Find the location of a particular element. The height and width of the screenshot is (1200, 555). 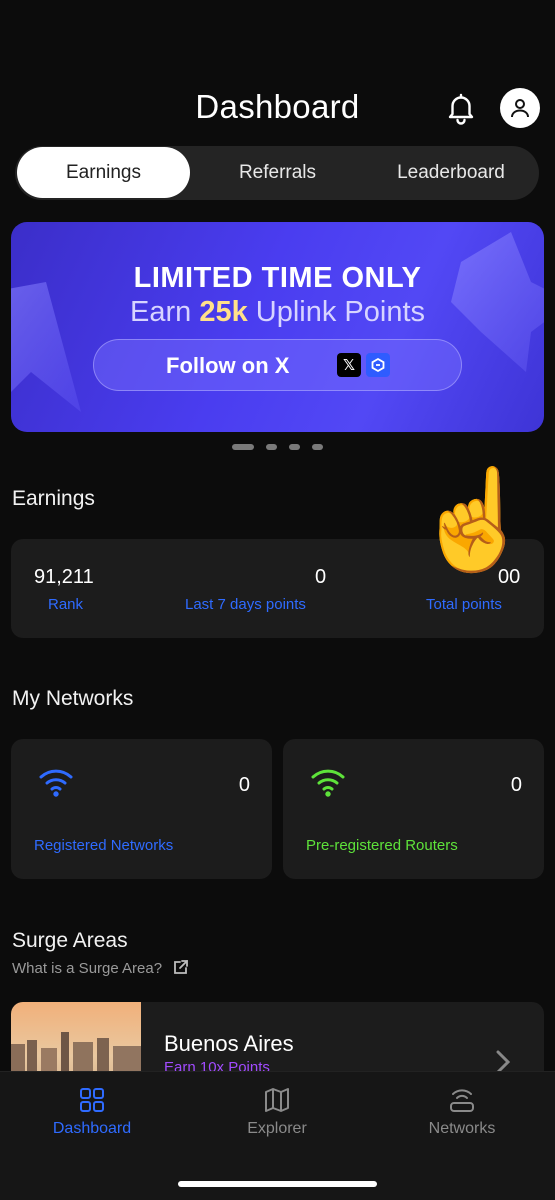

nav-networks: Networks is located at coordinates (462, 1112).